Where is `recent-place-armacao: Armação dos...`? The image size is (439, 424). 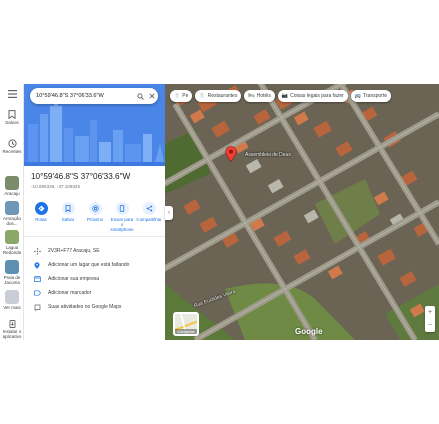
recent-place-armacao: Armação dos... is located at coordinates (12, 213).